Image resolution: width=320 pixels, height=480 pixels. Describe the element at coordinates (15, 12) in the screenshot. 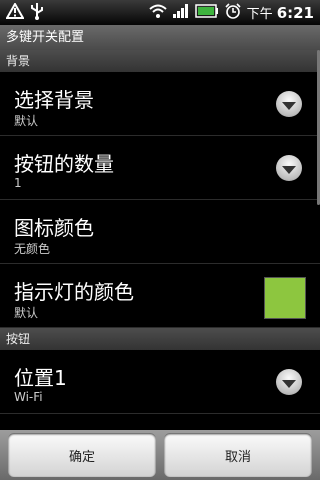

I see `warning-icon` at that location.